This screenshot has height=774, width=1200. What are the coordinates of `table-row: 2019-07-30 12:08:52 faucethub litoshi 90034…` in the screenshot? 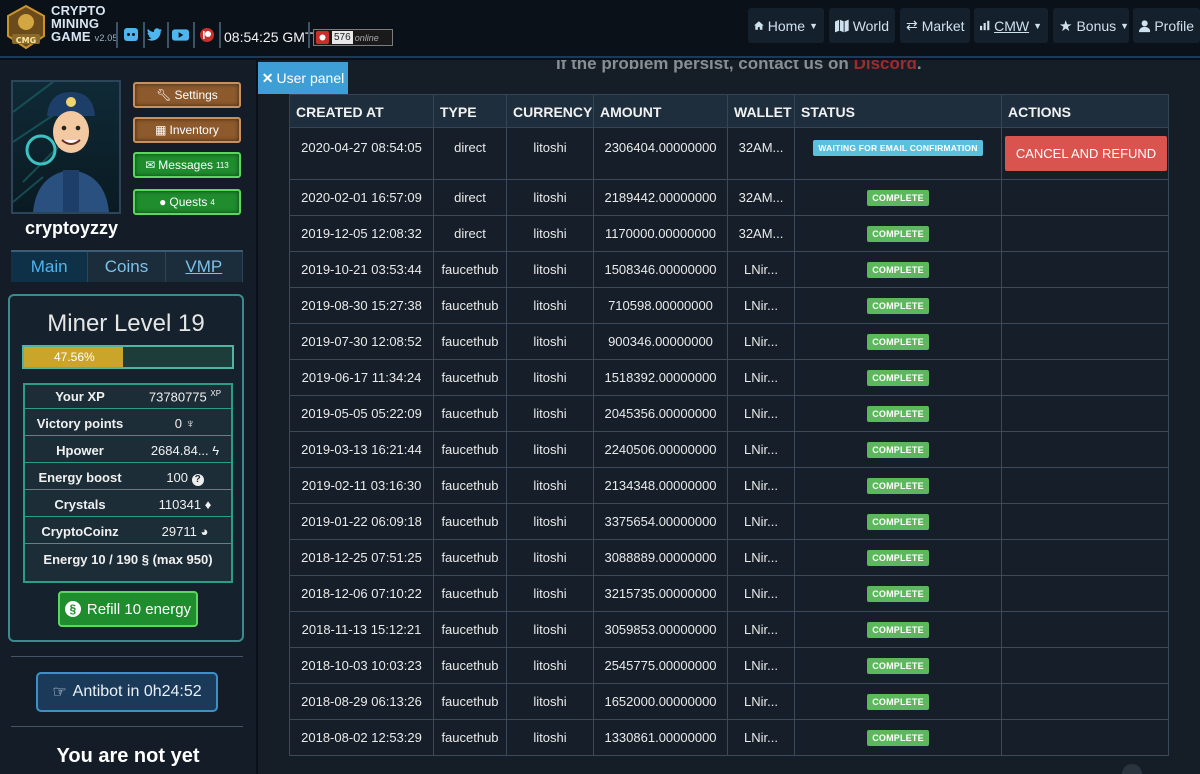 It's located at (729, 342).